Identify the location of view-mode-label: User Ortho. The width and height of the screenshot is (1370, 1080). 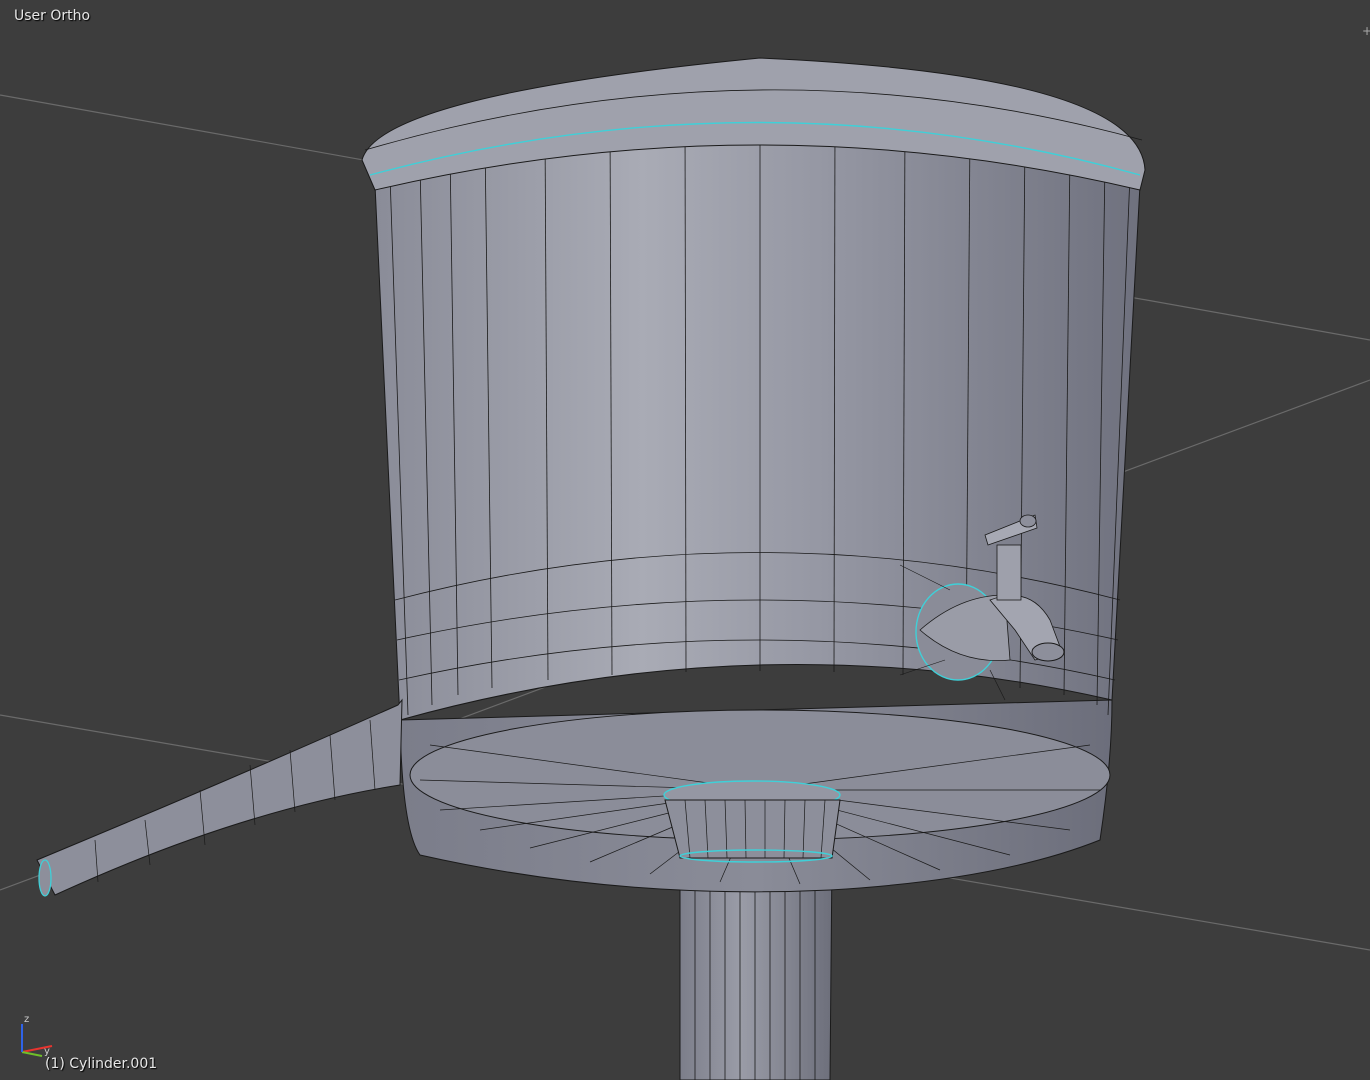
(52, 16).